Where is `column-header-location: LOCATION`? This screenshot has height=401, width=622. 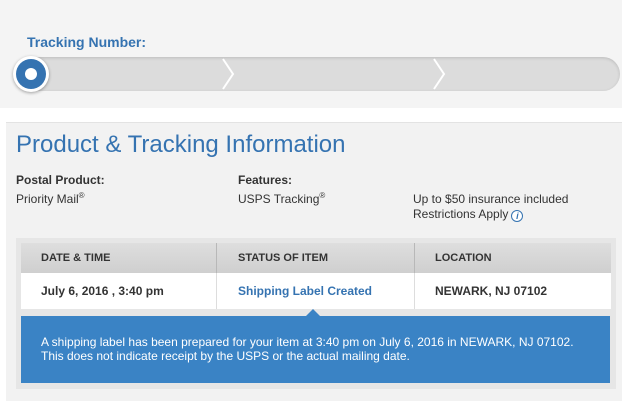 column-header-location: LOCATION is located at coordinates (463, 258).